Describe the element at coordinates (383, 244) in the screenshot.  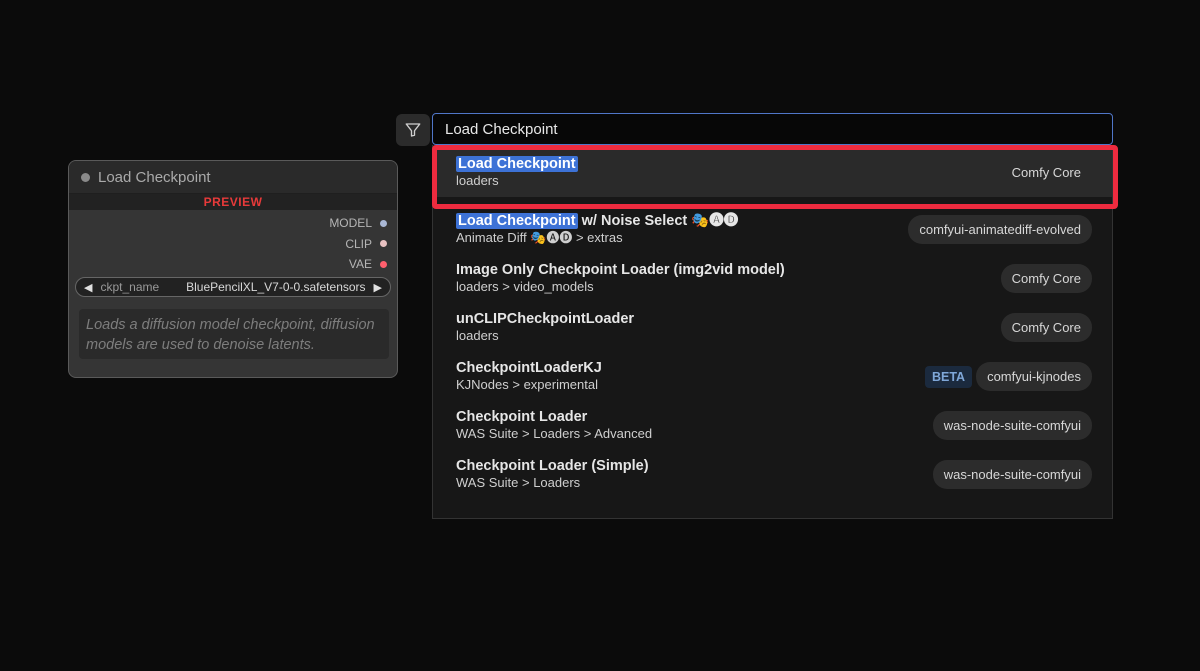
I see `output-clip-slot` at that location.